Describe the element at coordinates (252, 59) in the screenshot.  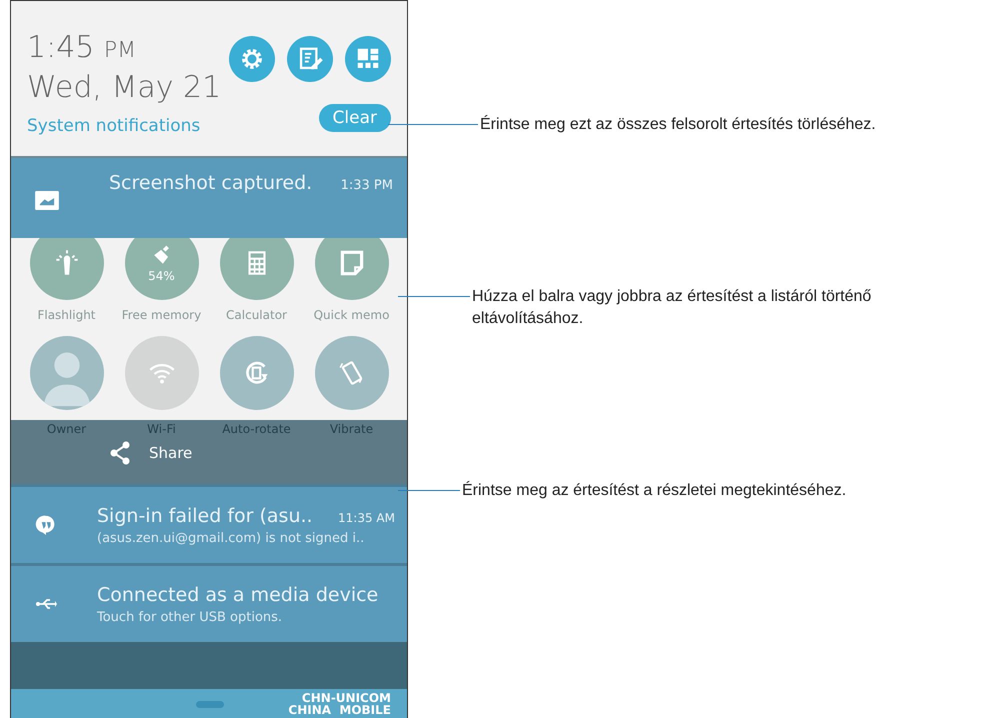
I see `settings-icon` at that location.